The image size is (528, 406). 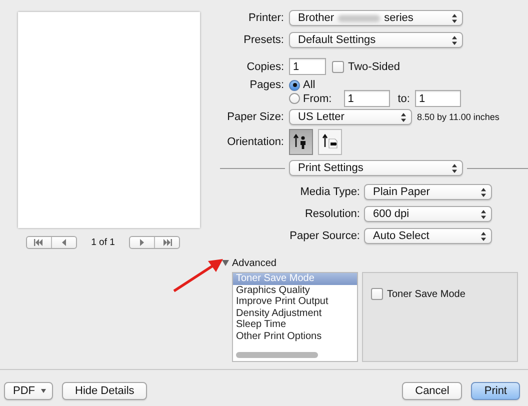 What do you see at coordinates (43, 391) in the screenshot?
I see `dropdown-caret-icon` at bounding box center [43, 391].